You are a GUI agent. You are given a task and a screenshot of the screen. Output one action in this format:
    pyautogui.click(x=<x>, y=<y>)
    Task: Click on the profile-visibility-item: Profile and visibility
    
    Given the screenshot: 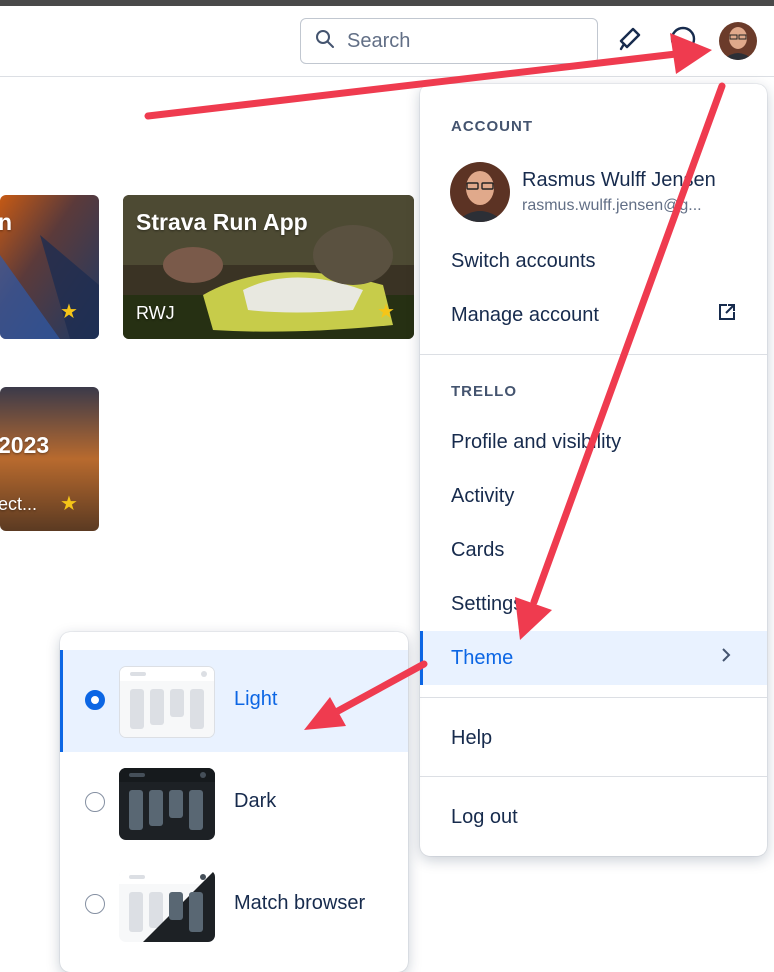 What is the action you would take?
    pyautogui.click(x=593, y=442)
    